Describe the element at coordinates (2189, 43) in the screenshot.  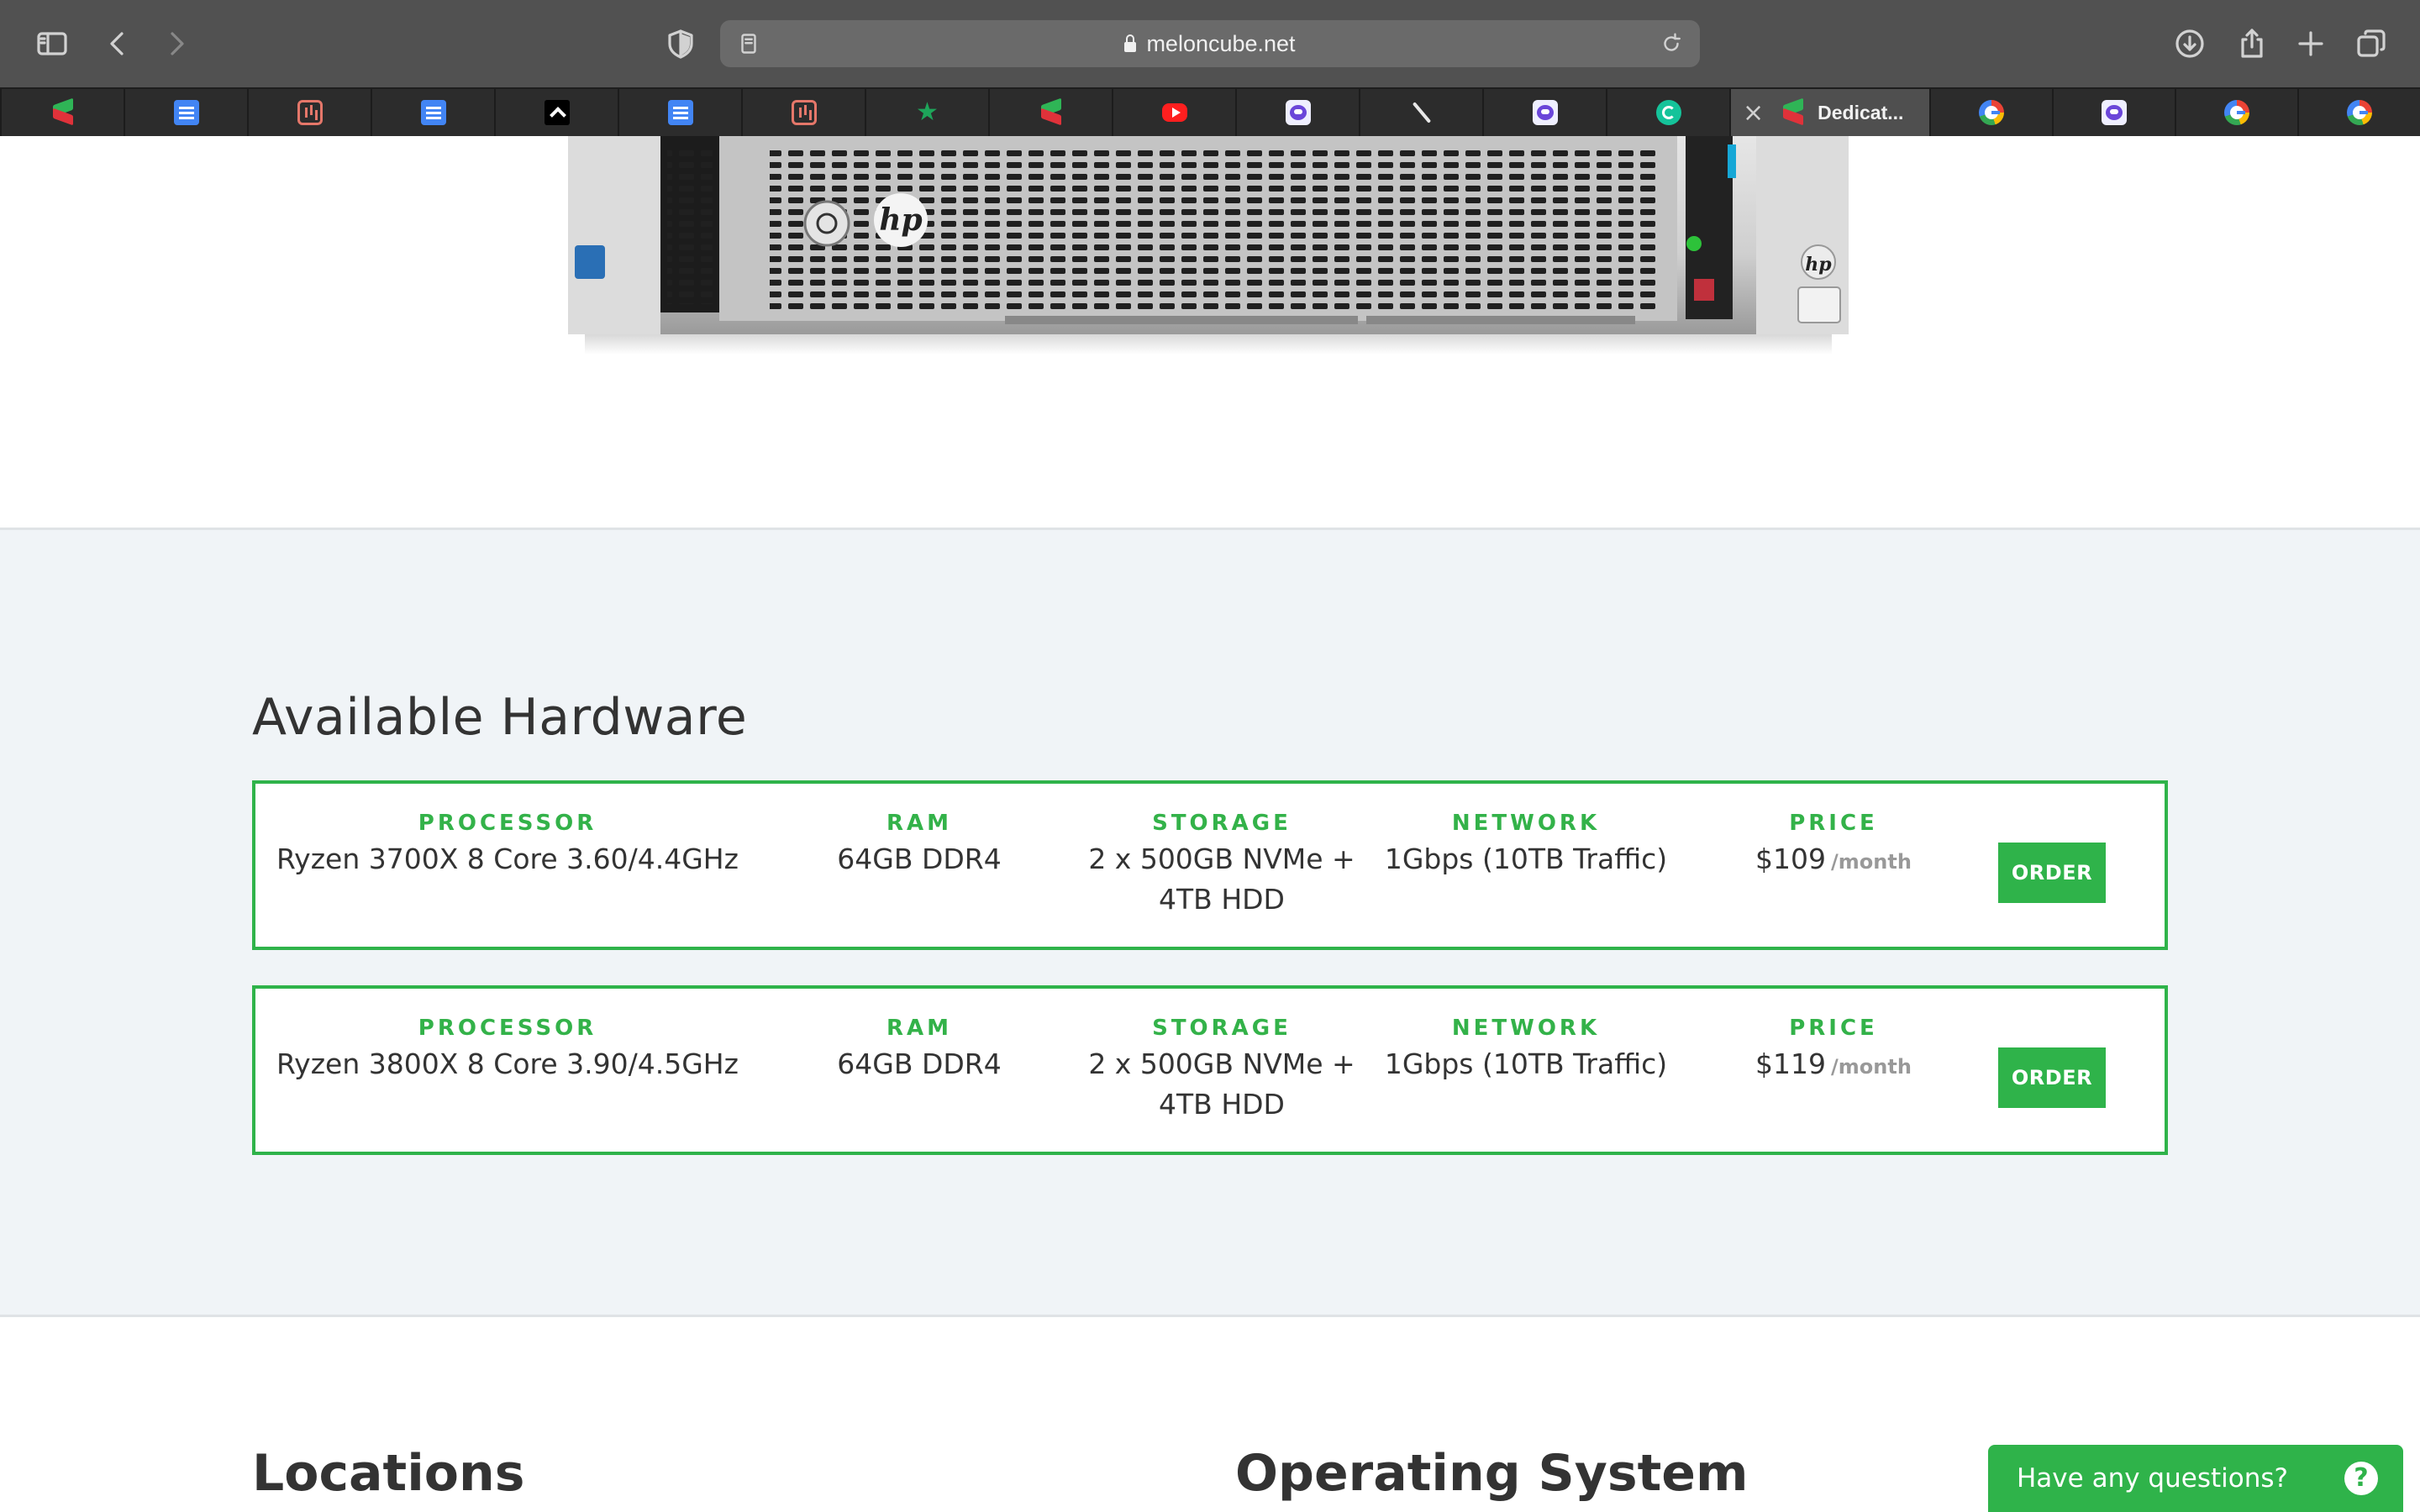
I see `downloads-icon` at that location.